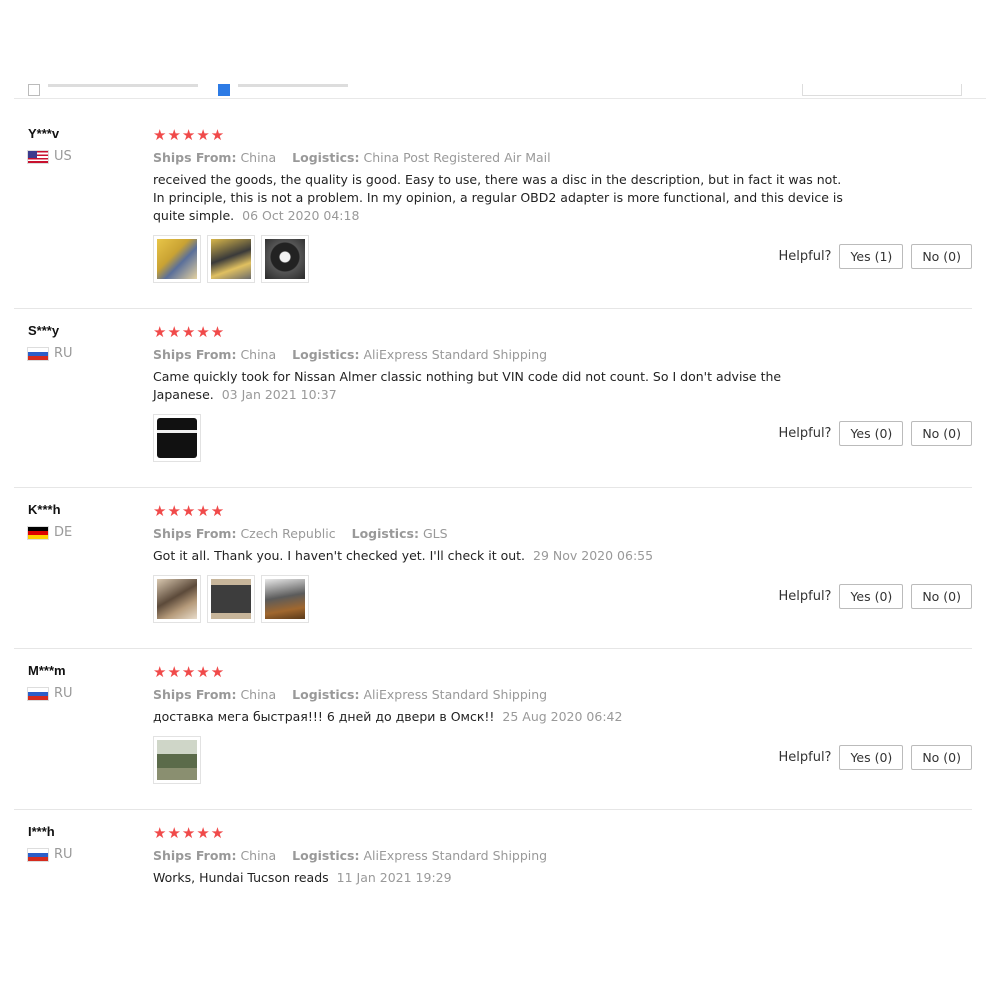  What do you see at coordinates (288, 533) in the screenshot?
I see `ships-from-value: Czech Republic` at bounding box center [288, 533].